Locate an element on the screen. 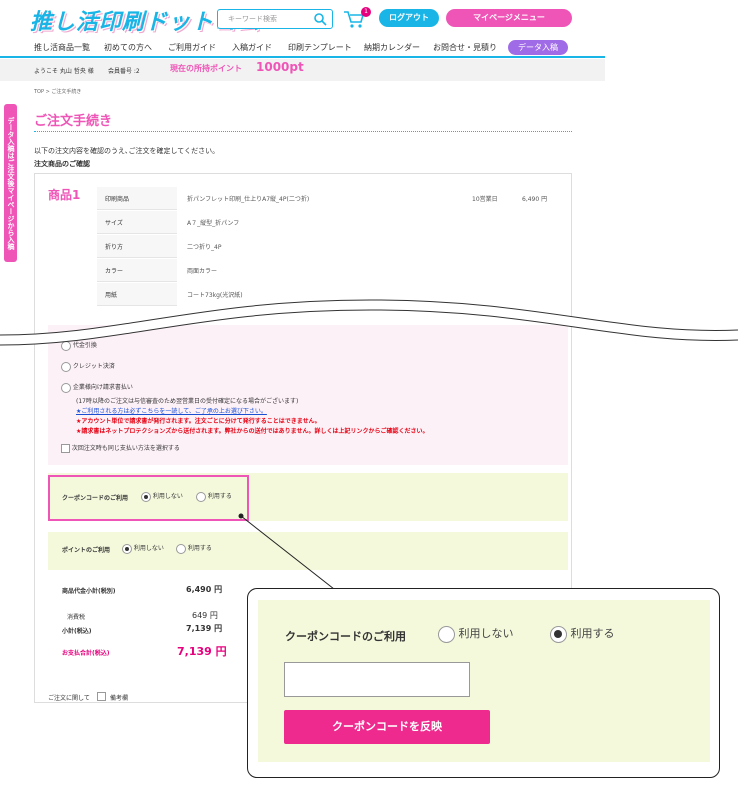  mypage-menu-button: マイページメニュー is located at coordinates (509, 18).